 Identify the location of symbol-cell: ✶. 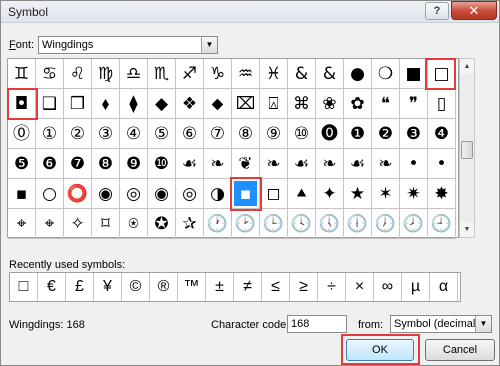
(386, 194).